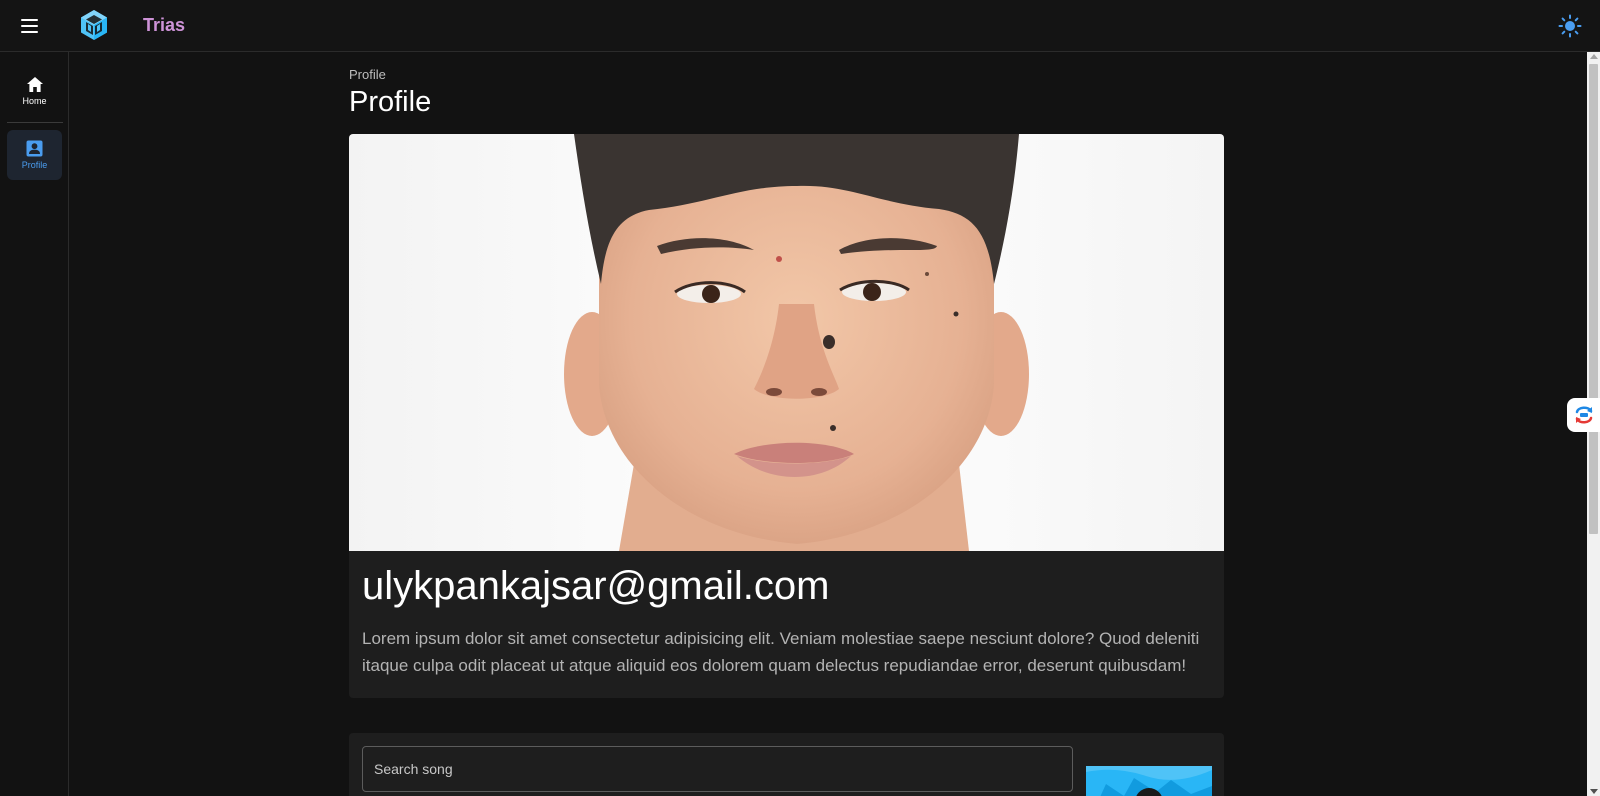  I want to click on album-art-thumbnail, so click(1149, 781).